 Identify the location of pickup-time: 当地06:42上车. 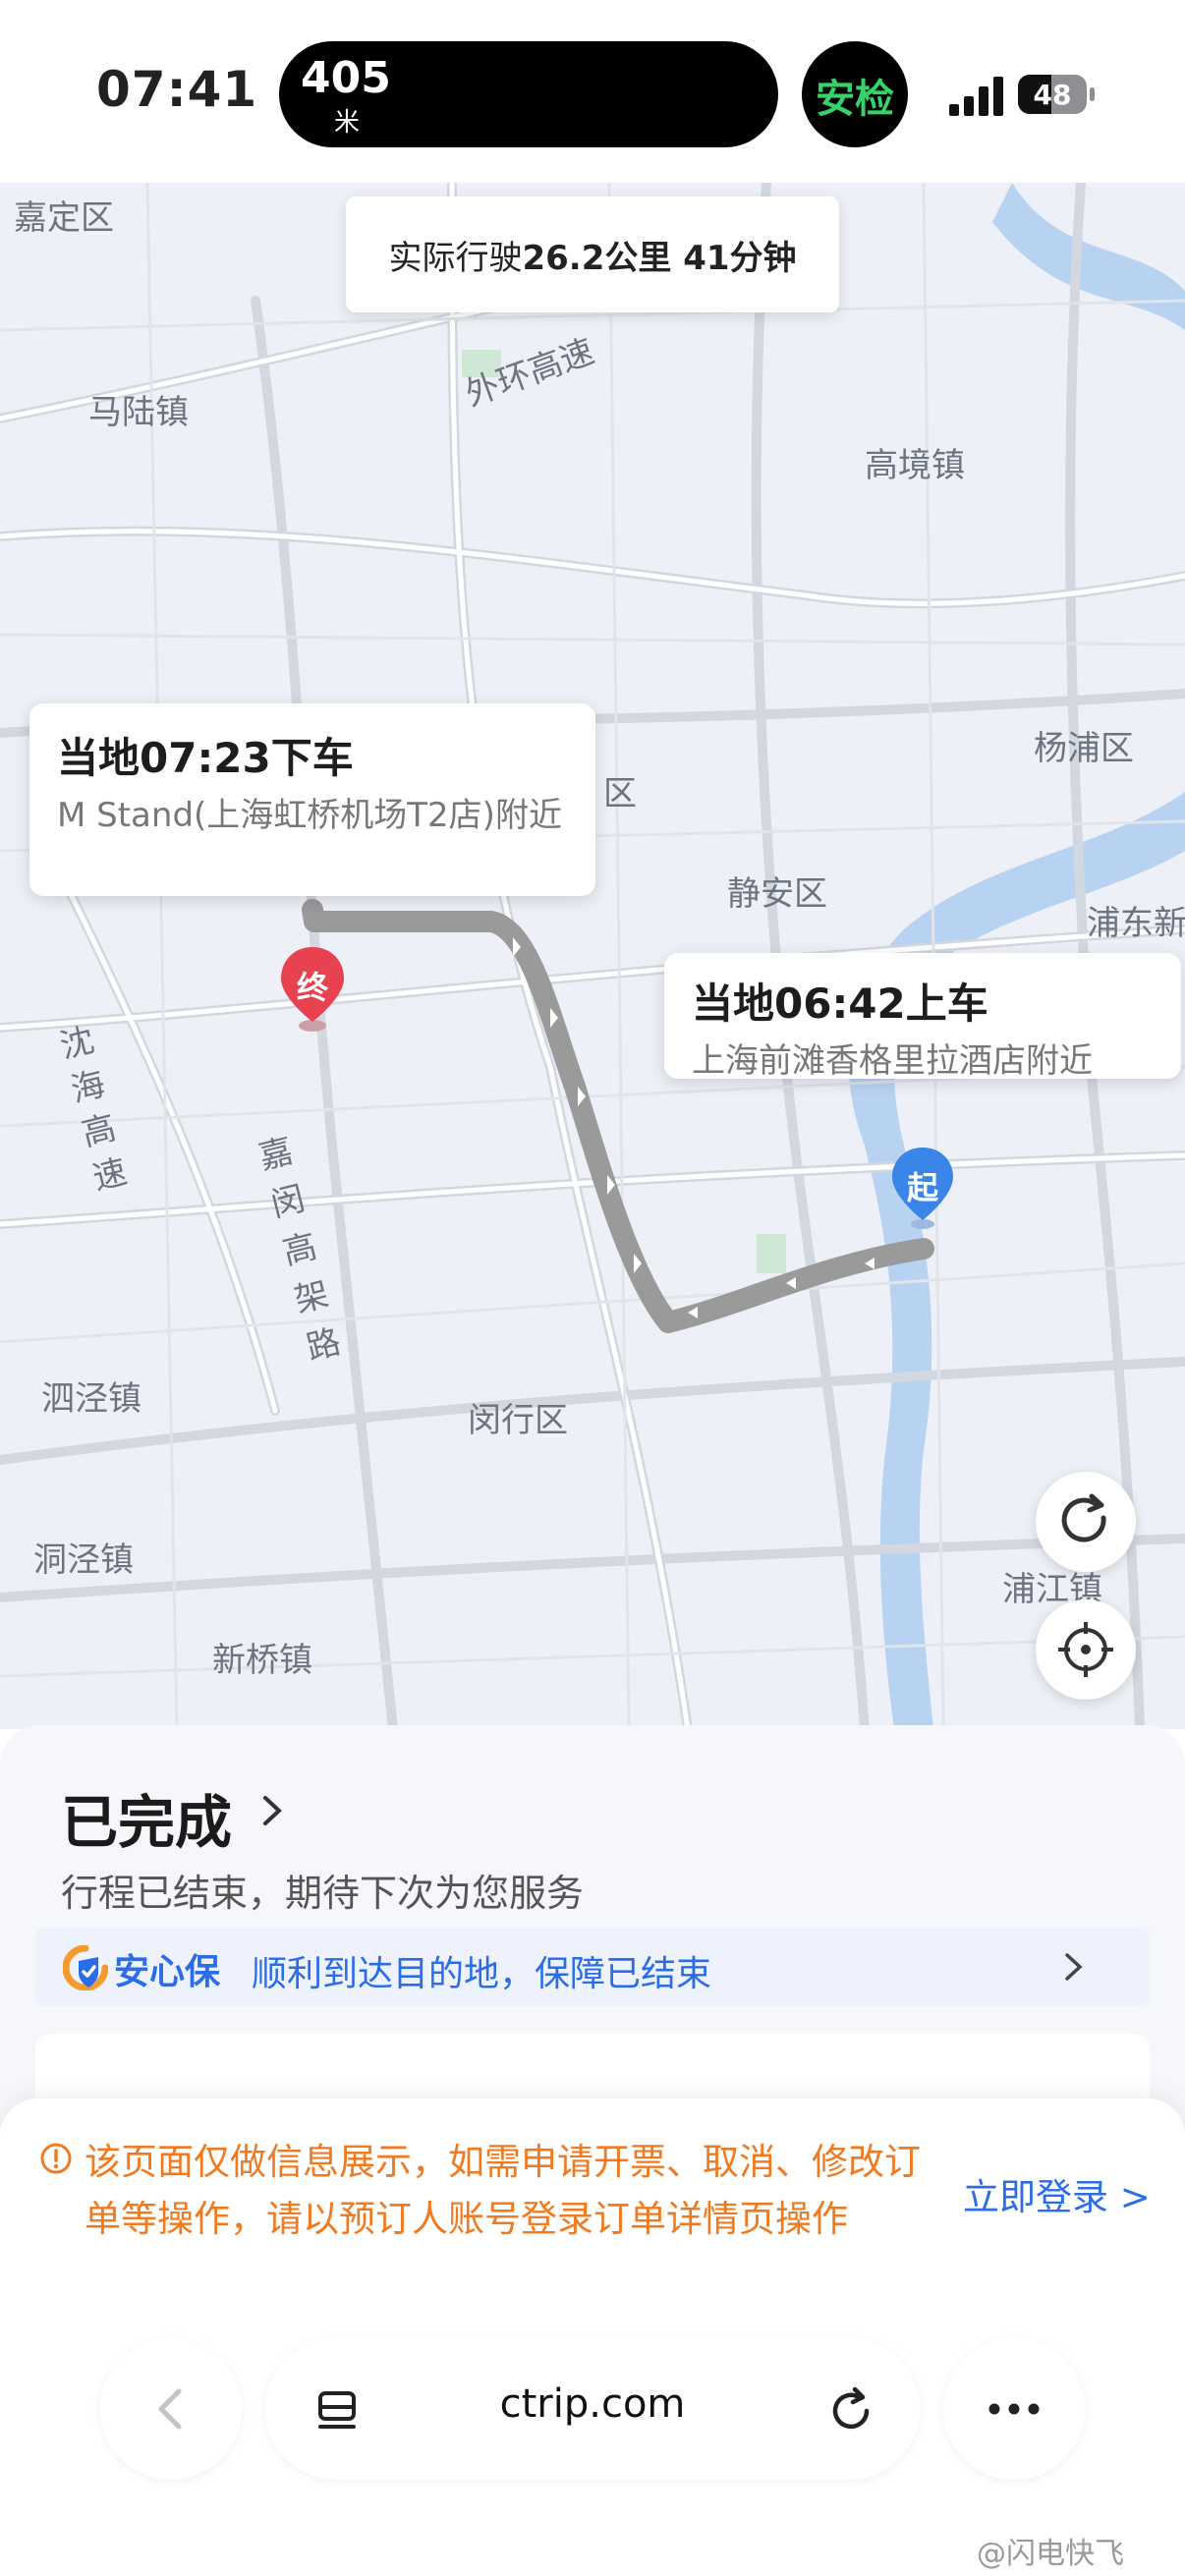
(840, 1004).